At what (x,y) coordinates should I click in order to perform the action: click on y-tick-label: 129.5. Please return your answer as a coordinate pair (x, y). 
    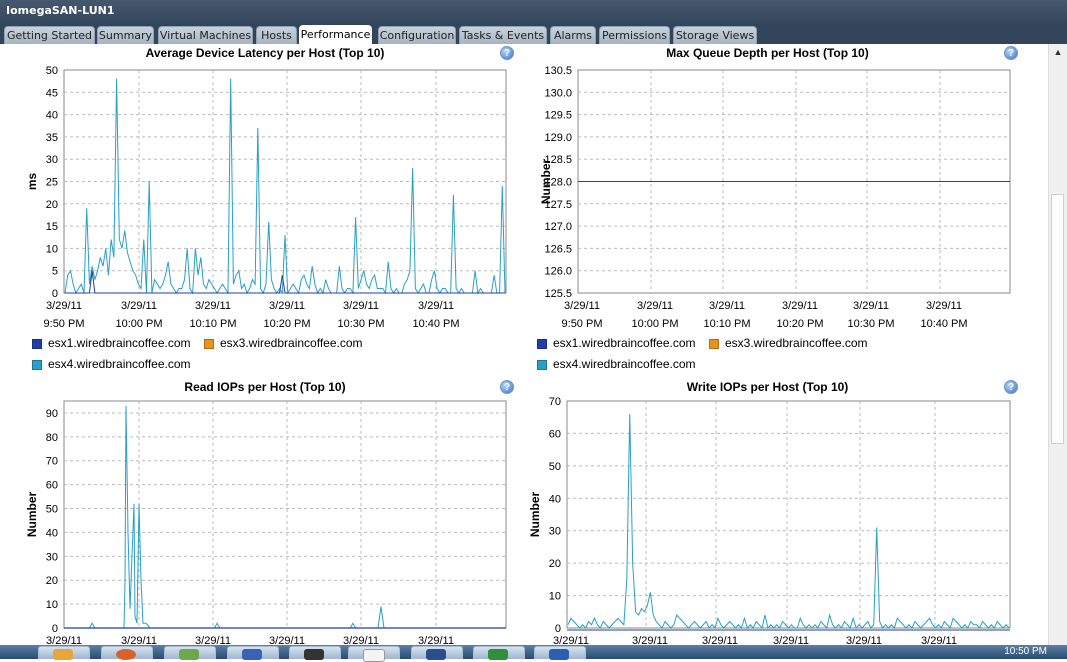
    Looking at the image, I should click on (558, 116).